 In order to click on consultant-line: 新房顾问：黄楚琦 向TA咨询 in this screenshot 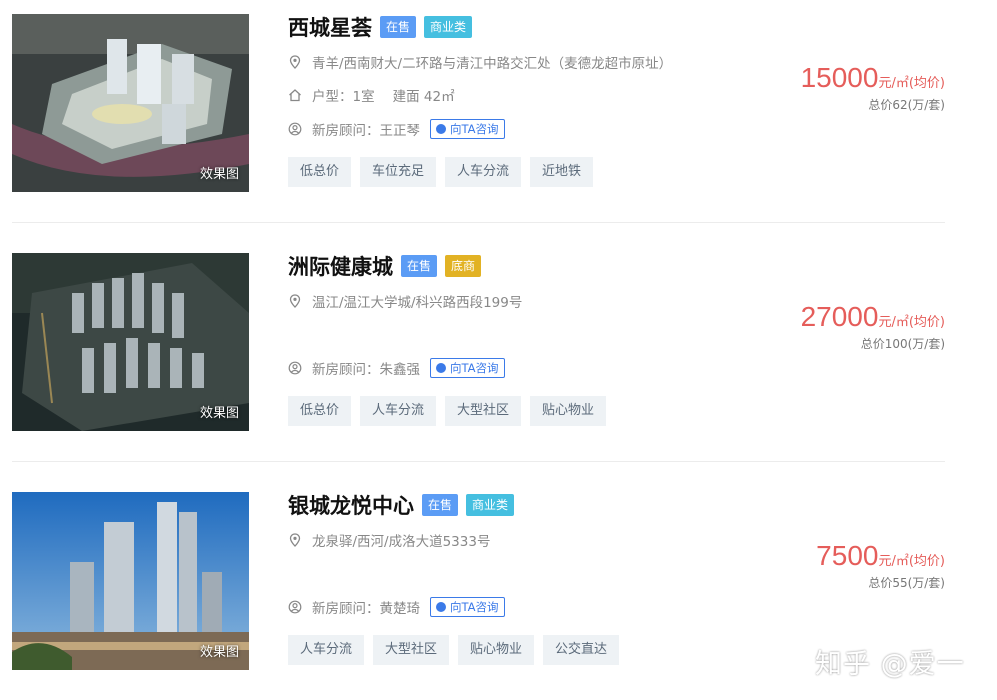, I will do `click(396, 607)`.